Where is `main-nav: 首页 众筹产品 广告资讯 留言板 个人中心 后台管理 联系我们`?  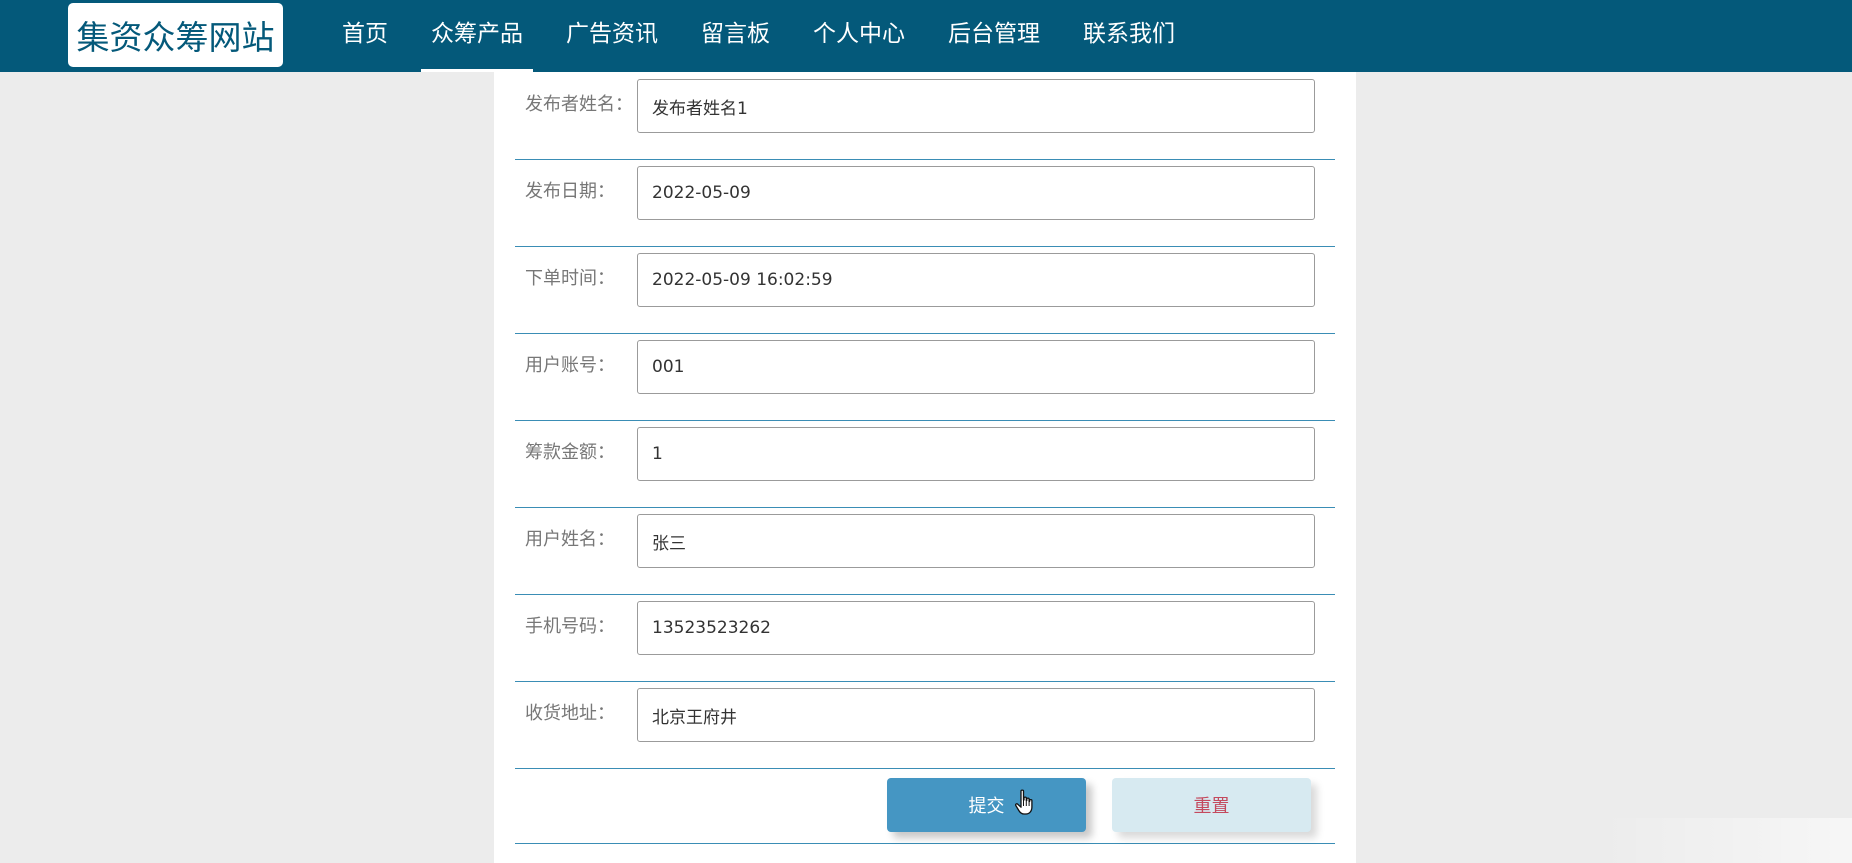
main-nav: 首页 众筹产品 广告资讯 留言板 个人中心 后台管理 联系我们 is located at coordinates (770, 36).